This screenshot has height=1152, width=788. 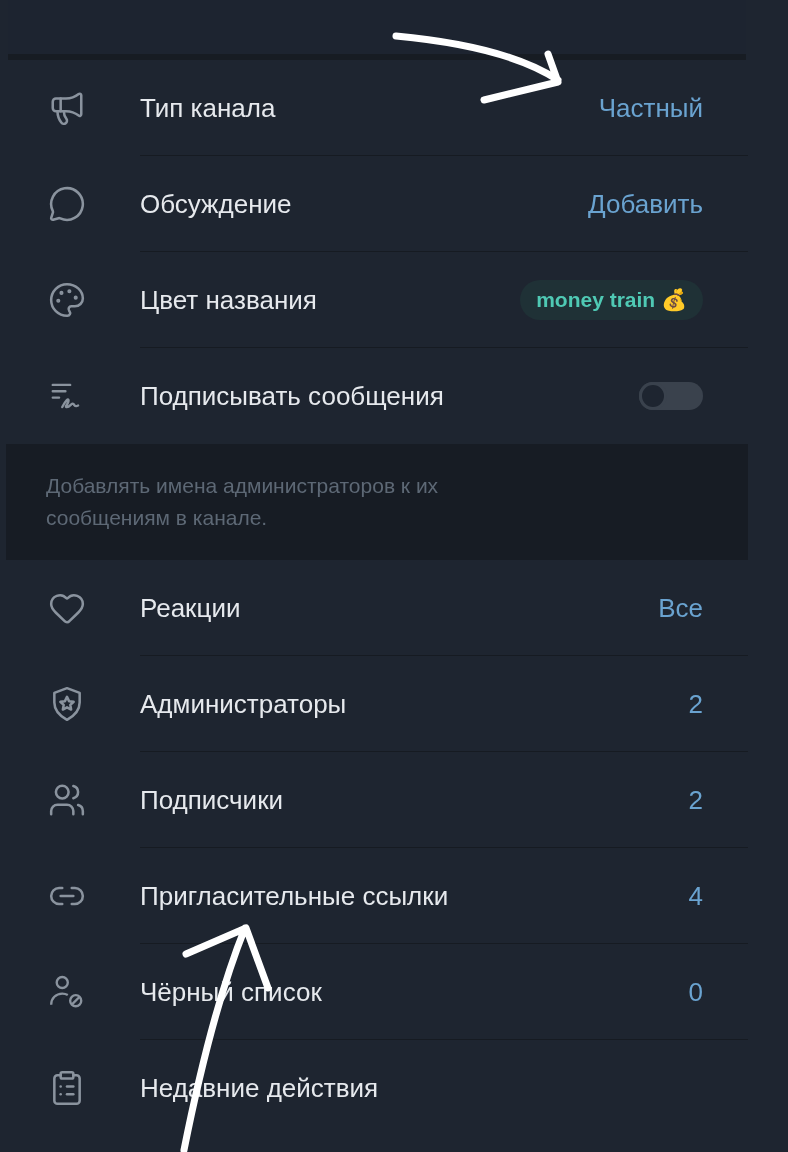 I want to click on row-value: 0, so click(x=695, y=992).